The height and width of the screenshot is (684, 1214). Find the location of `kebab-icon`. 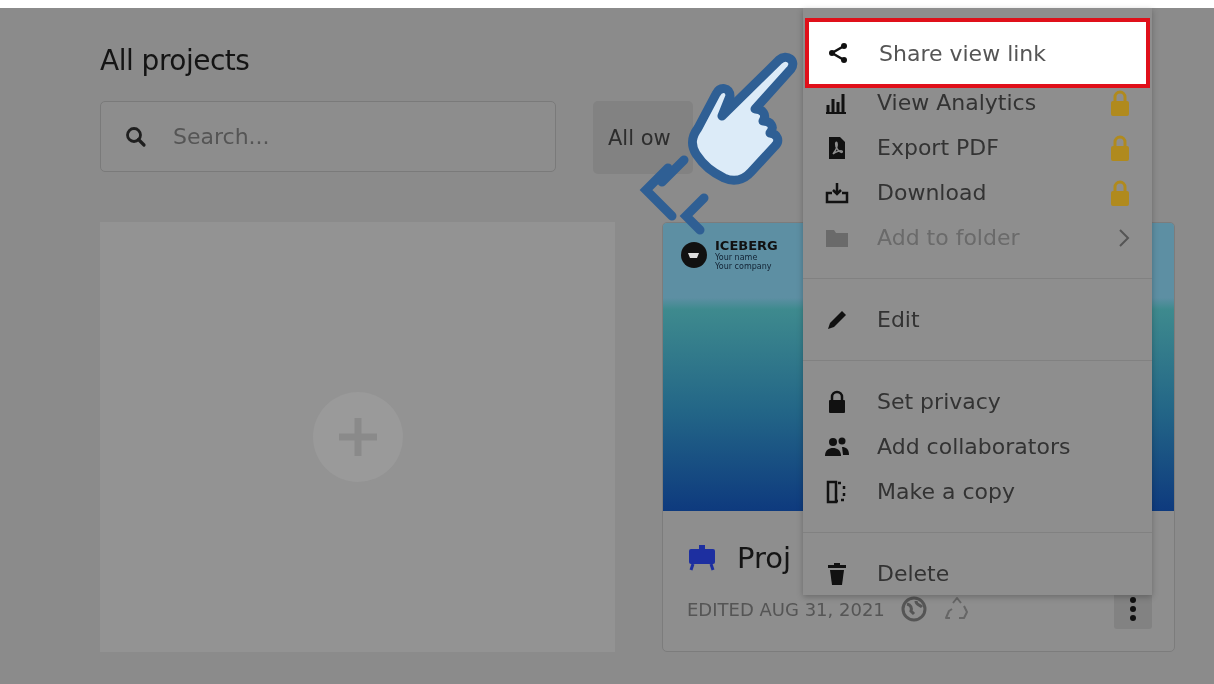

kebab-icon is located at coordinates (1133, 609).